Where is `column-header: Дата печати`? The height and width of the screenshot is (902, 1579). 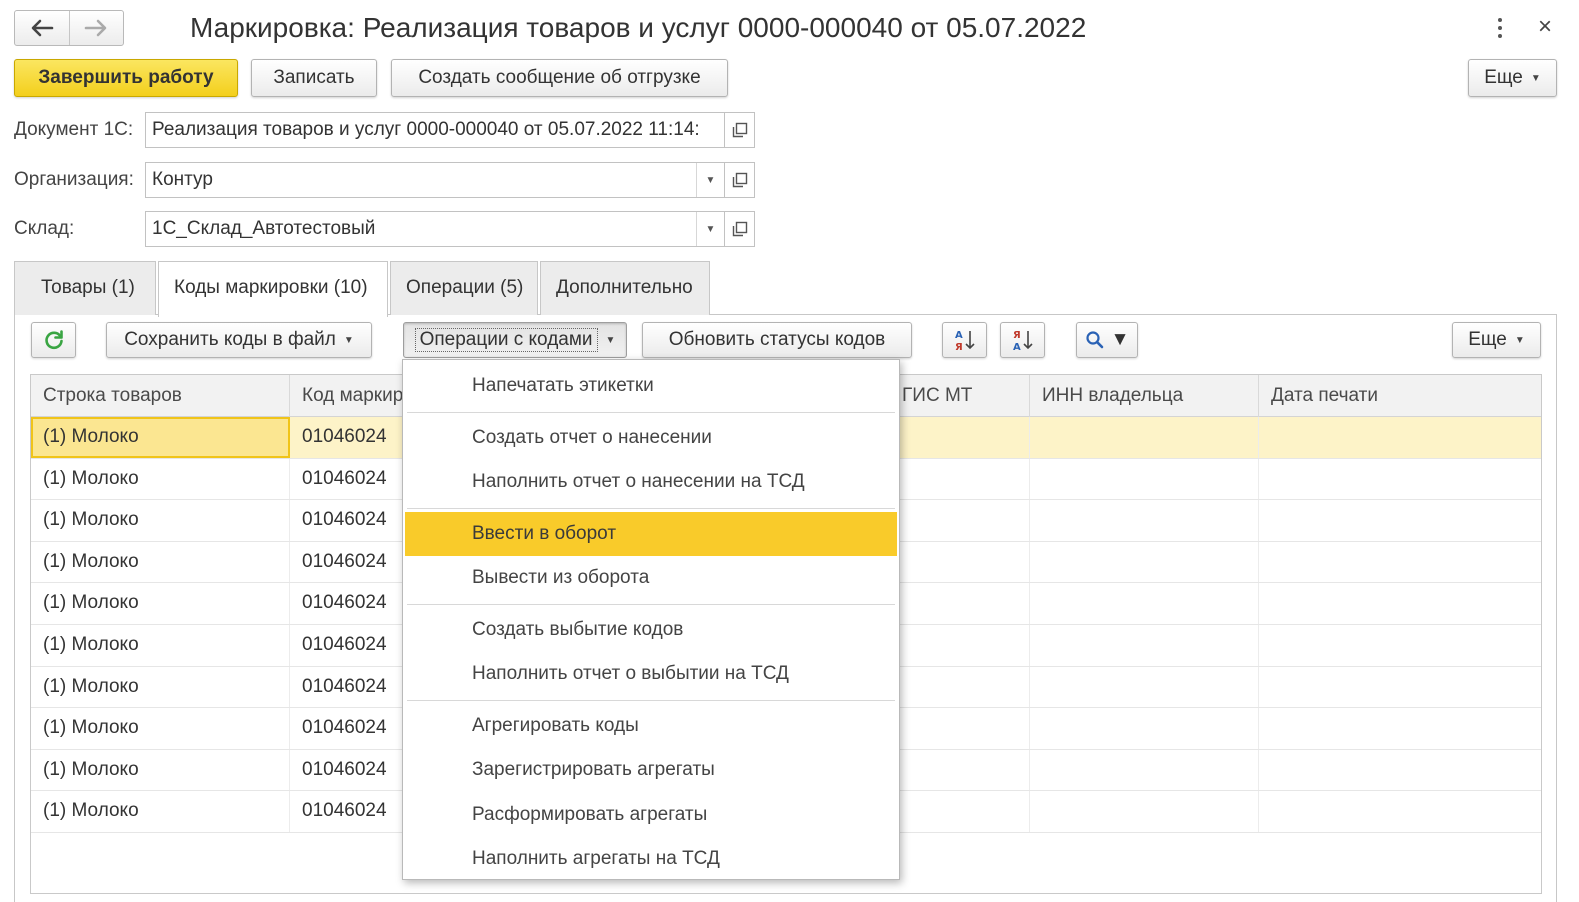
column-header: Дата печати is located at coordinates (1400, 396).